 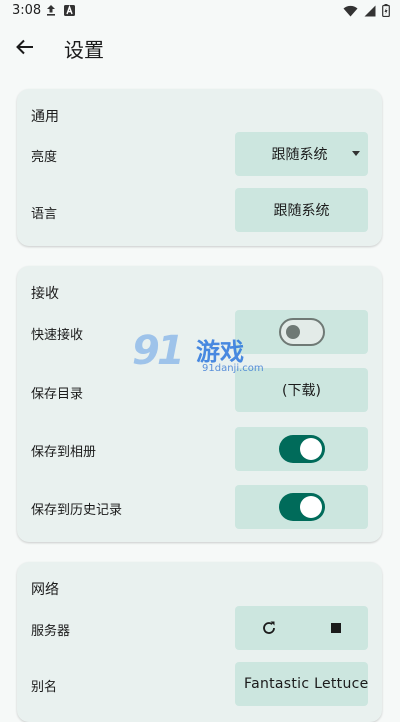 I want to click on status-right-icons, so click(x=366, y=10).